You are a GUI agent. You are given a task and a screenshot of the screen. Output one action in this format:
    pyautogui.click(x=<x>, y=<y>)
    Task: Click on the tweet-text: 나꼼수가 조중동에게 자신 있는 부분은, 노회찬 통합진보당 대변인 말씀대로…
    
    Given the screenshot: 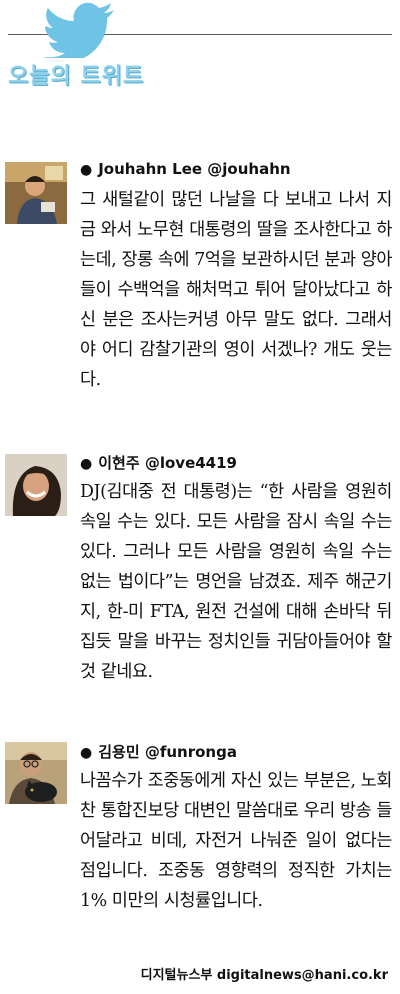 What is the action you would take?
    pyautogui.click(x=236, y=841)
    